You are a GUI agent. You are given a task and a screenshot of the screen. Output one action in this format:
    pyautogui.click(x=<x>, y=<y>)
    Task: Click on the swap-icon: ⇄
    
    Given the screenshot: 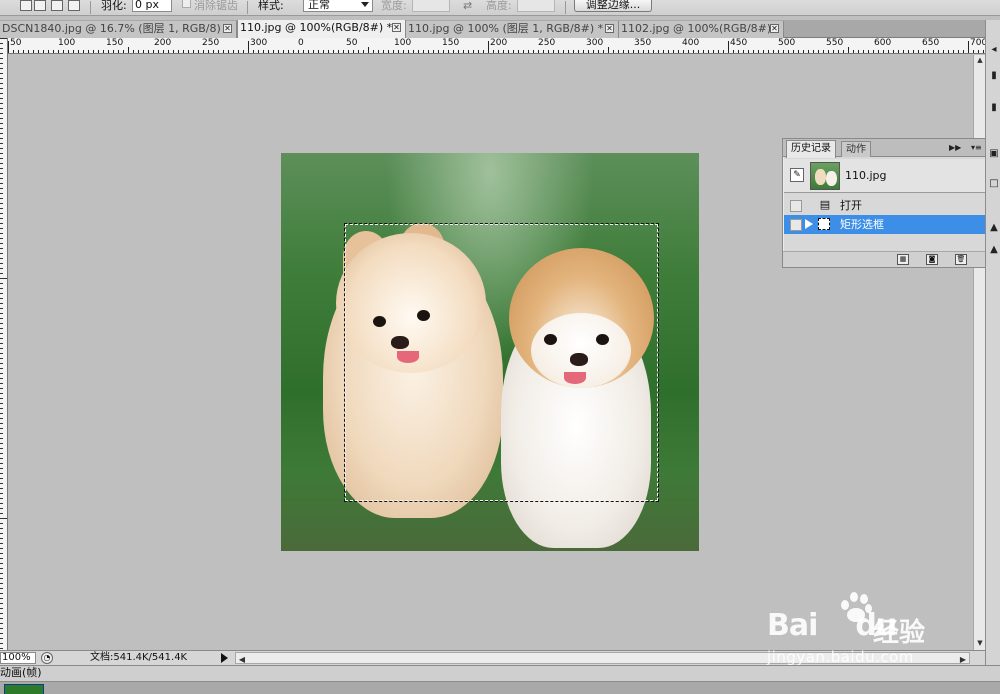 What is the action you would take?
    pyautogui.click(x=467, y=5)
    